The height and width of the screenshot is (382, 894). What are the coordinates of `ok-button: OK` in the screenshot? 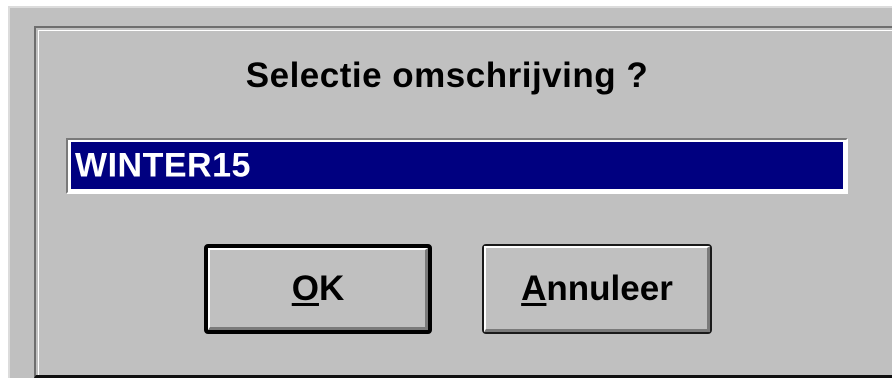 It's located at (318, 289).